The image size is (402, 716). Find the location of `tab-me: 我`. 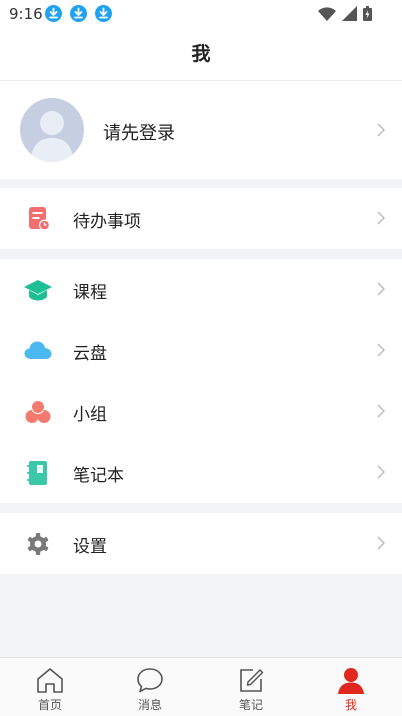

tab-me: 我 is located at coordinates (351, 687).